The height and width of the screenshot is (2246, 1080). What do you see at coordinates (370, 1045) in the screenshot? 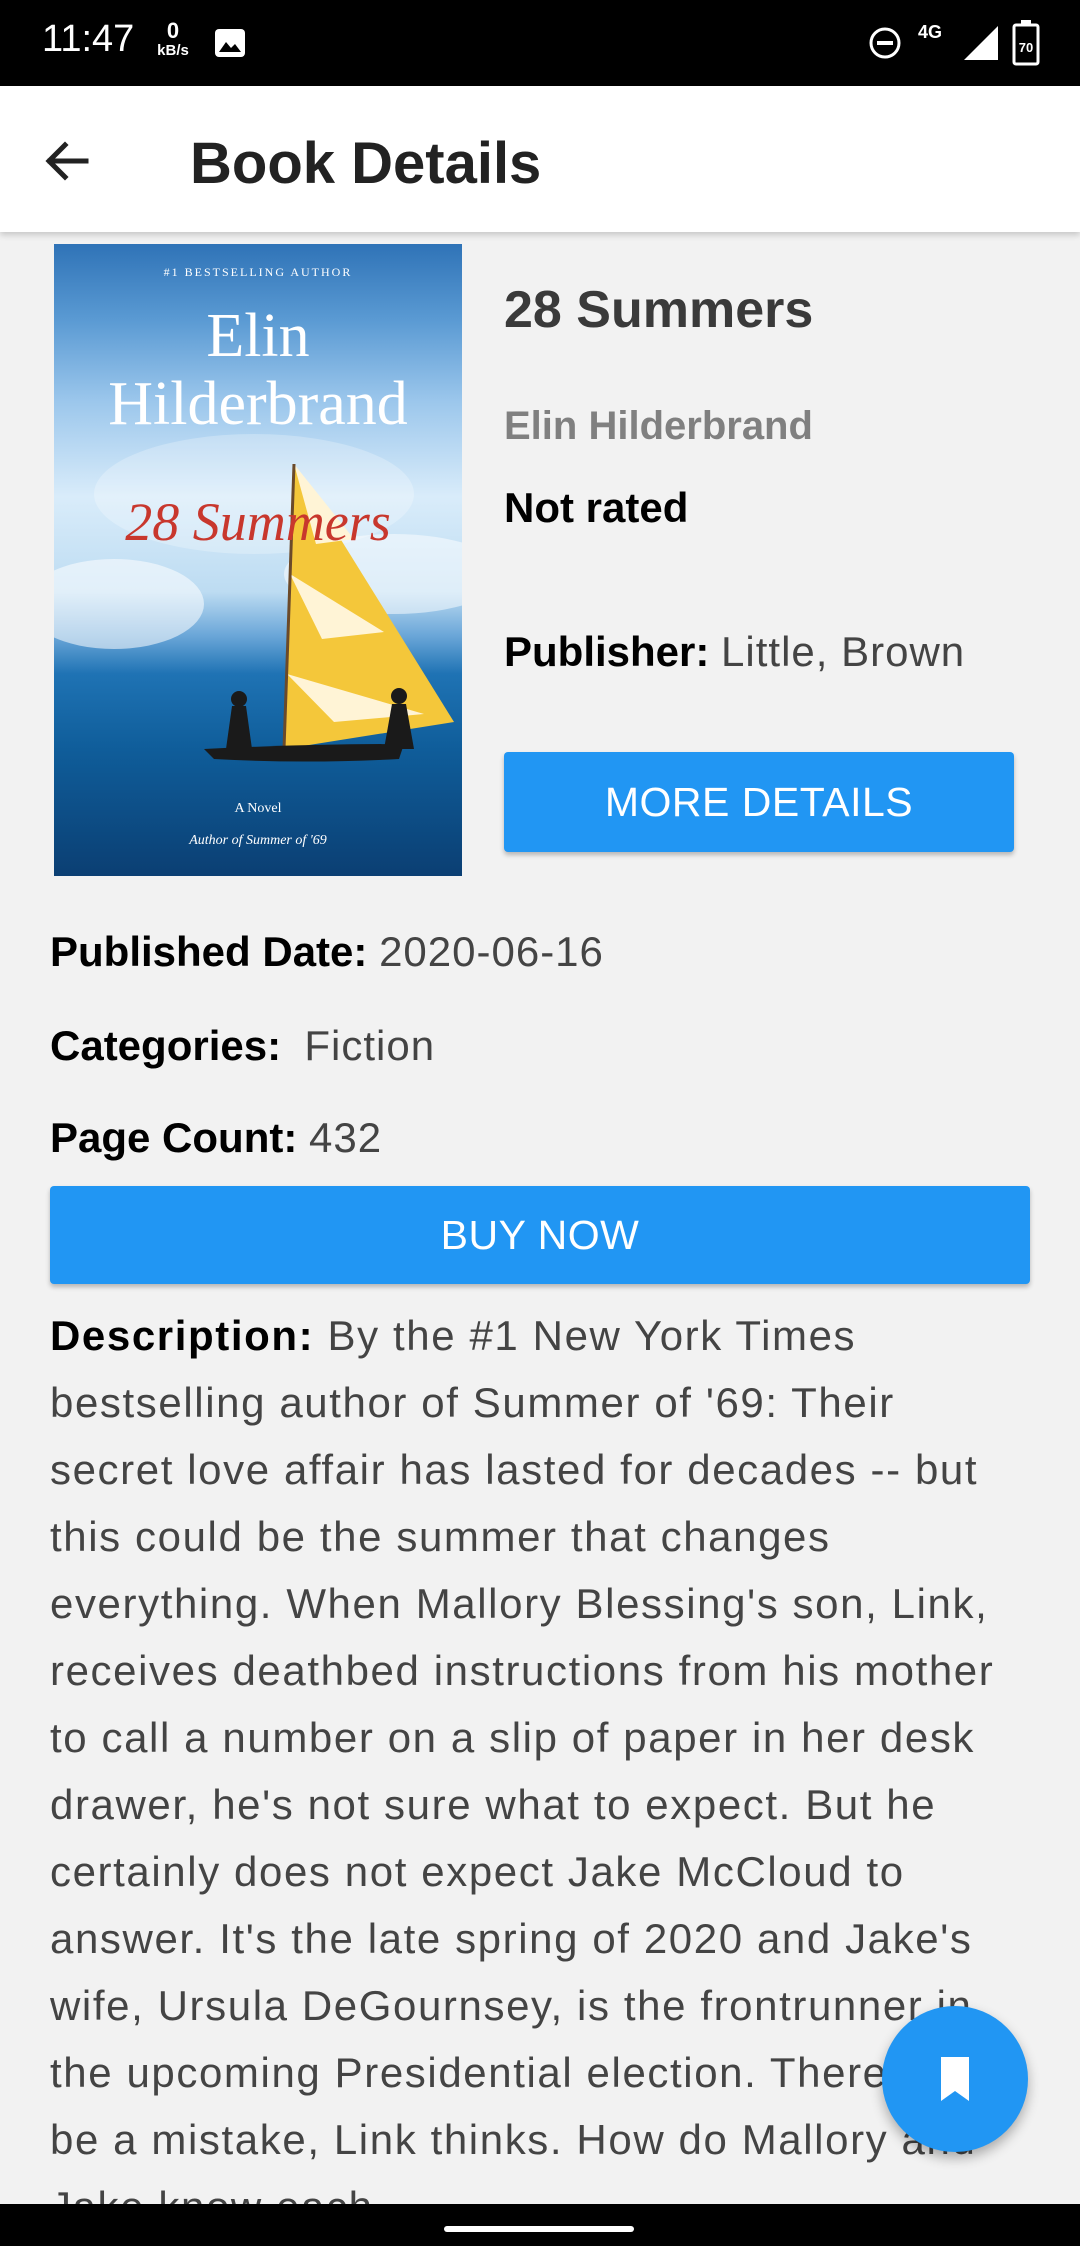
I see `categories-value: Fiction` at bounding box center [370, 1045].